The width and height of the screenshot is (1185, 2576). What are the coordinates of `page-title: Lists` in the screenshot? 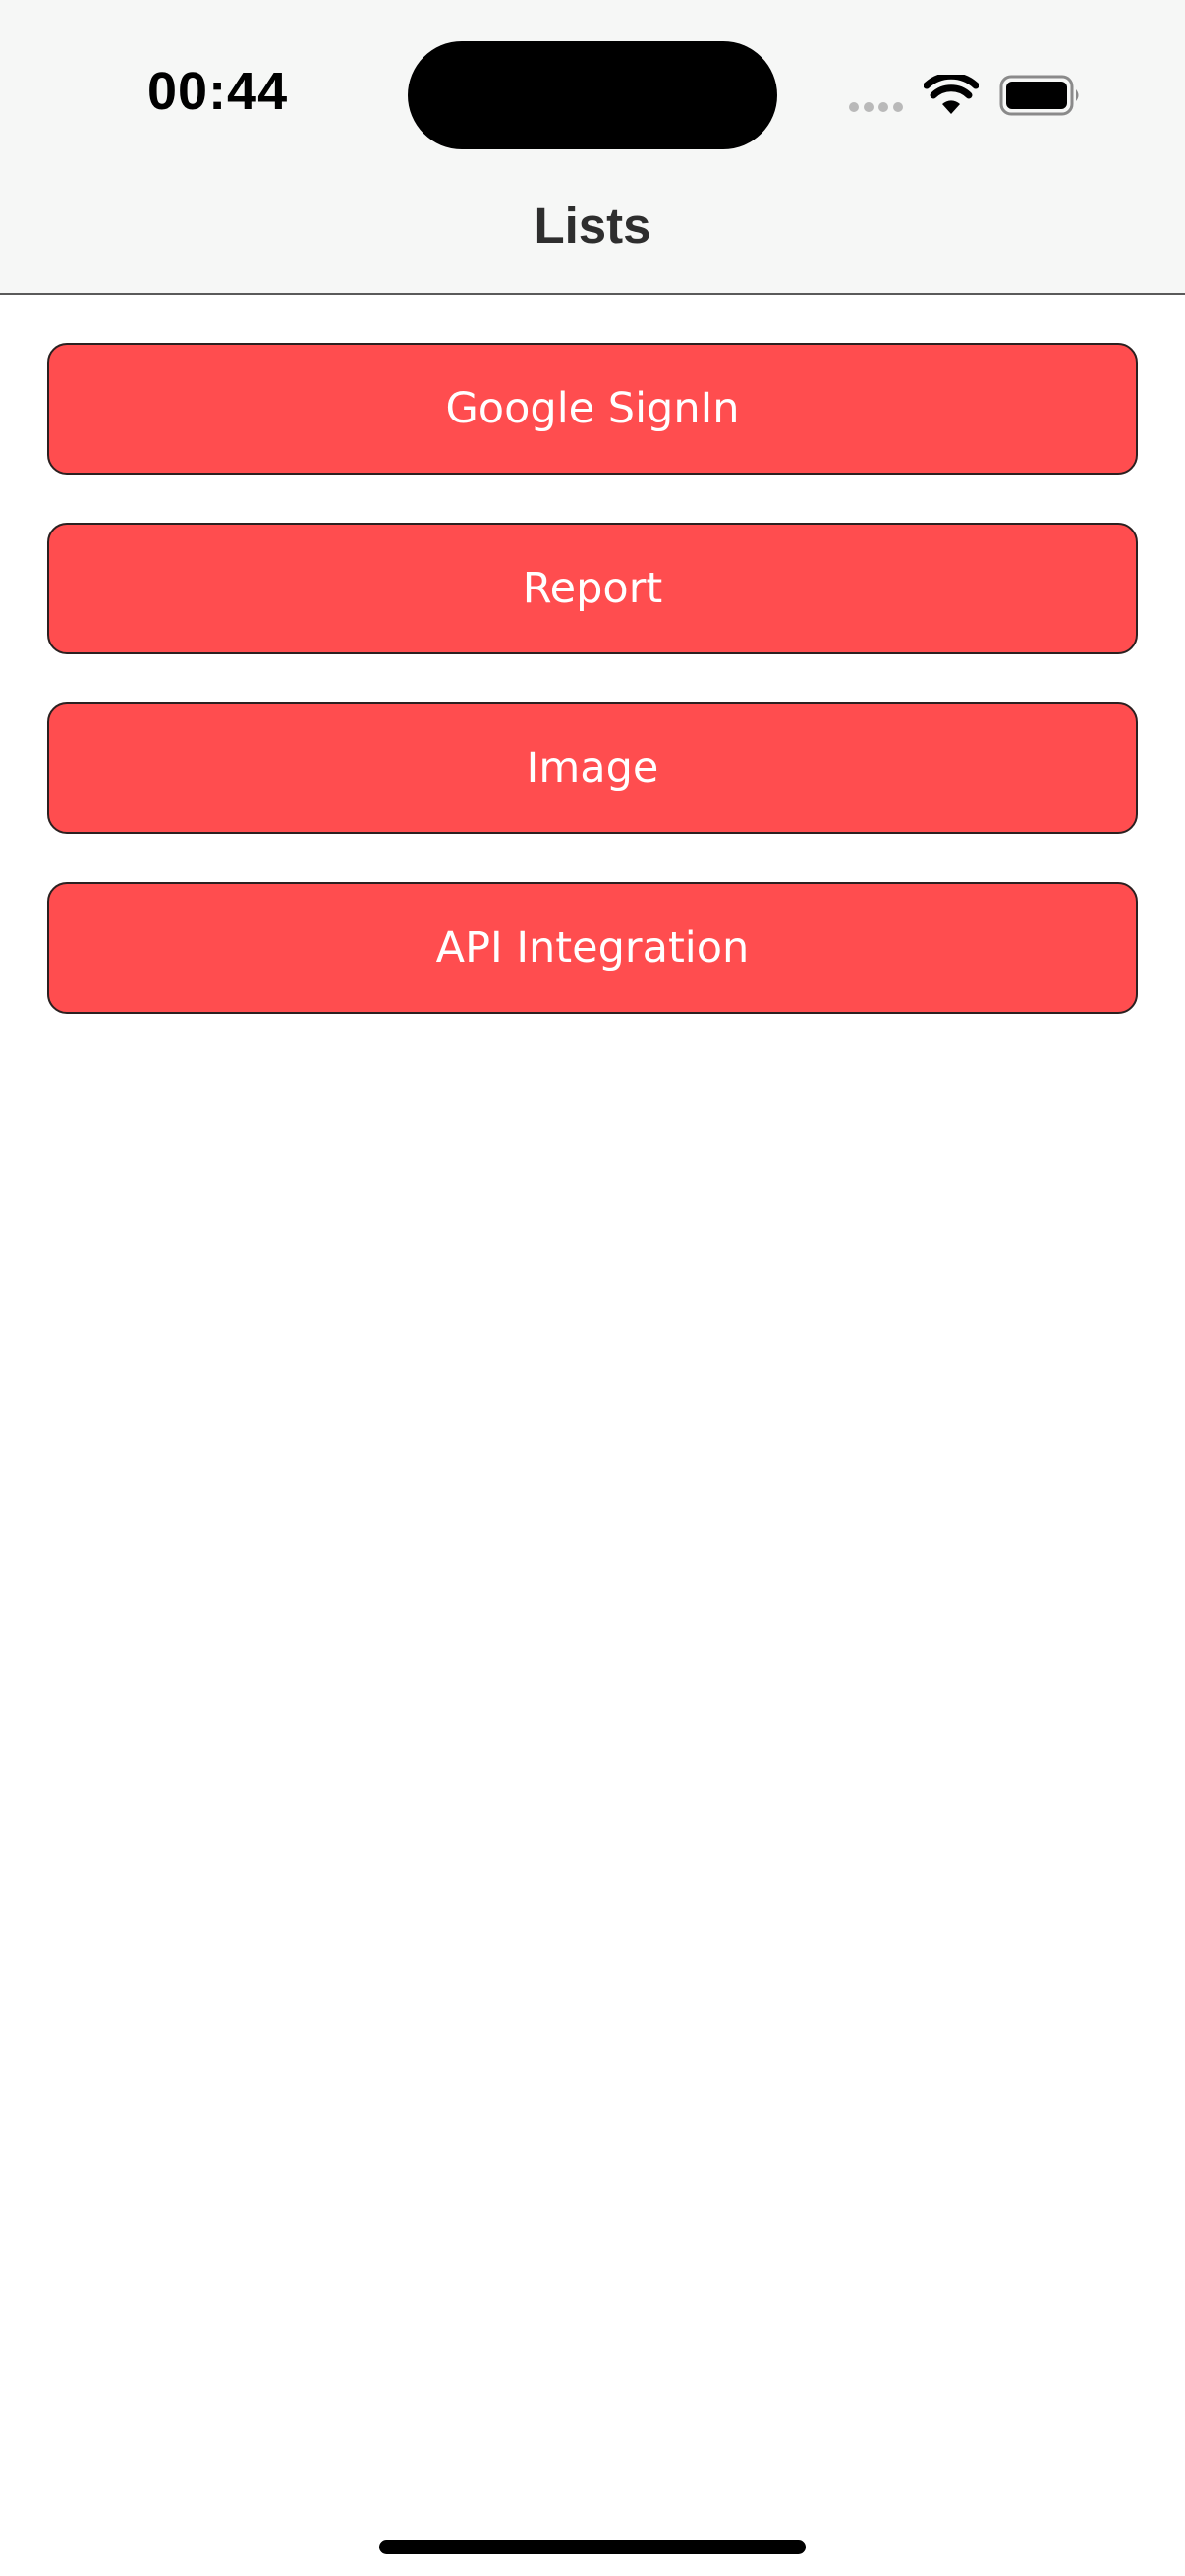 It's located at (592, 225).